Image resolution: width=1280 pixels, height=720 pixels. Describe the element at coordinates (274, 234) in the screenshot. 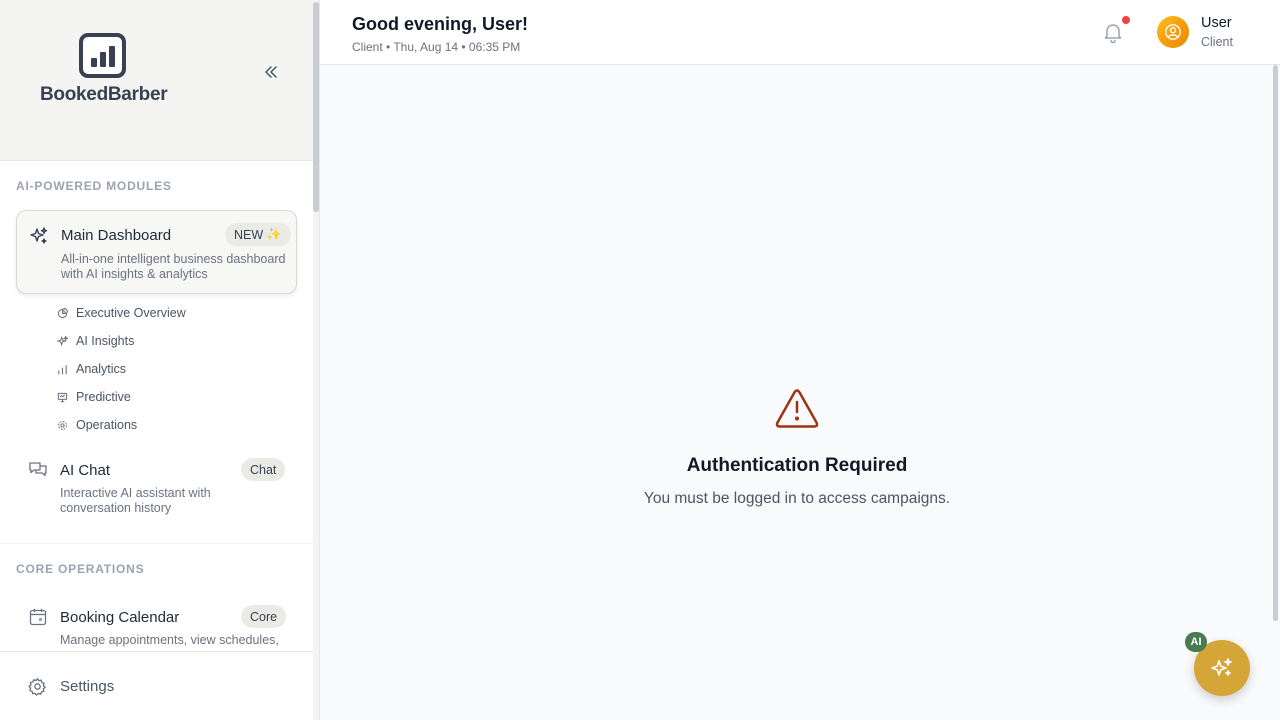

I see `sparkle-emoji-icon: ✨` at that location.